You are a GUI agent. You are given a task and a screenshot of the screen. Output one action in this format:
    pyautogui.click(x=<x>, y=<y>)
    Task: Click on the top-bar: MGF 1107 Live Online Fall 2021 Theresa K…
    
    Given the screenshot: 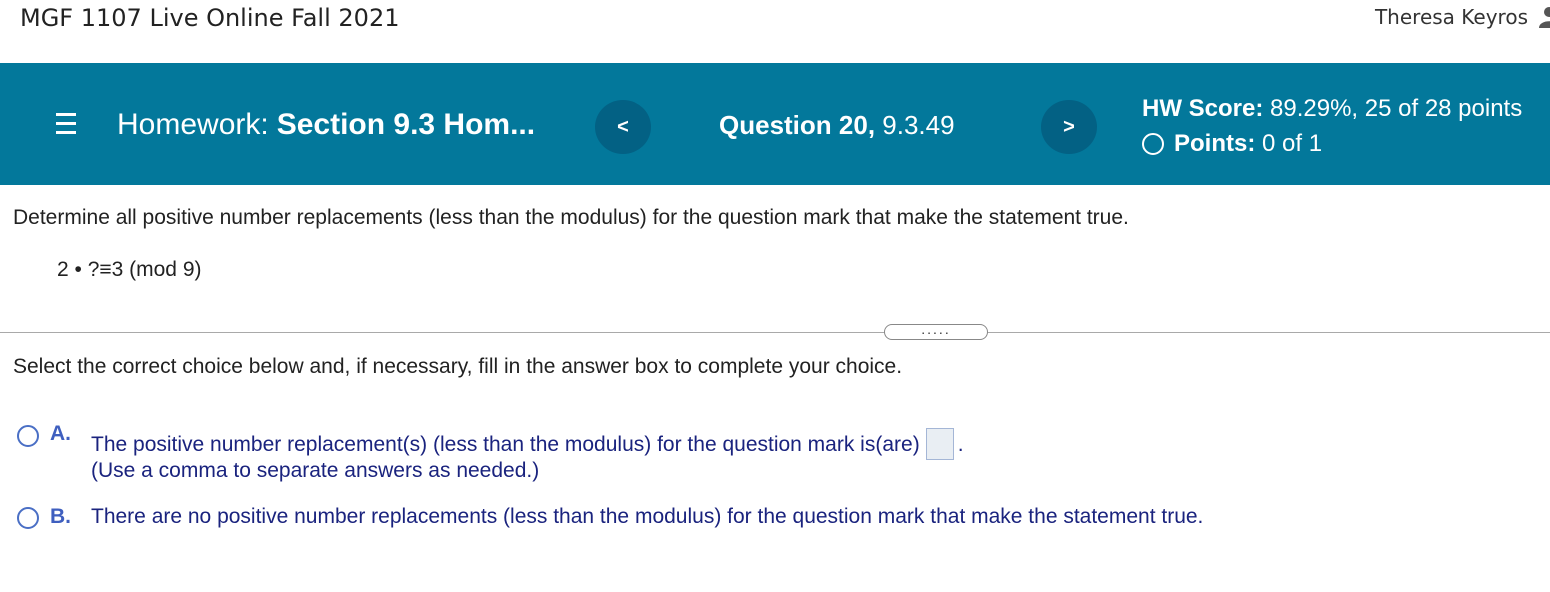 What is the action you would take?
    pyautogui.click(x=775, y=31)
    